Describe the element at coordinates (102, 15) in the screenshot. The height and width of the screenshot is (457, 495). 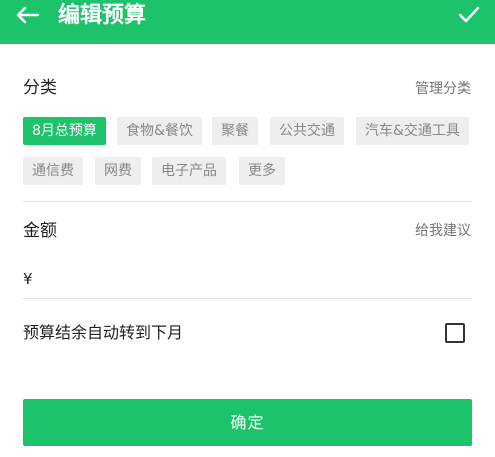
I see `page-title: 编辑预算` at that location.